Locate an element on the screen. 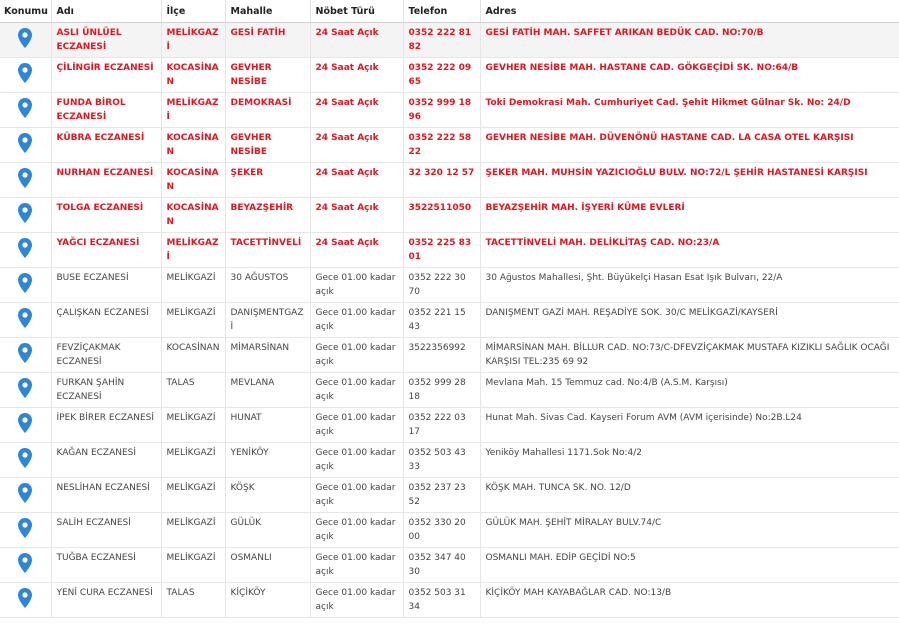 The width and height of the screenshot is (899, 627). neighborhood-cell: TACETTİNVELİ is located at coordinates (267, 250).